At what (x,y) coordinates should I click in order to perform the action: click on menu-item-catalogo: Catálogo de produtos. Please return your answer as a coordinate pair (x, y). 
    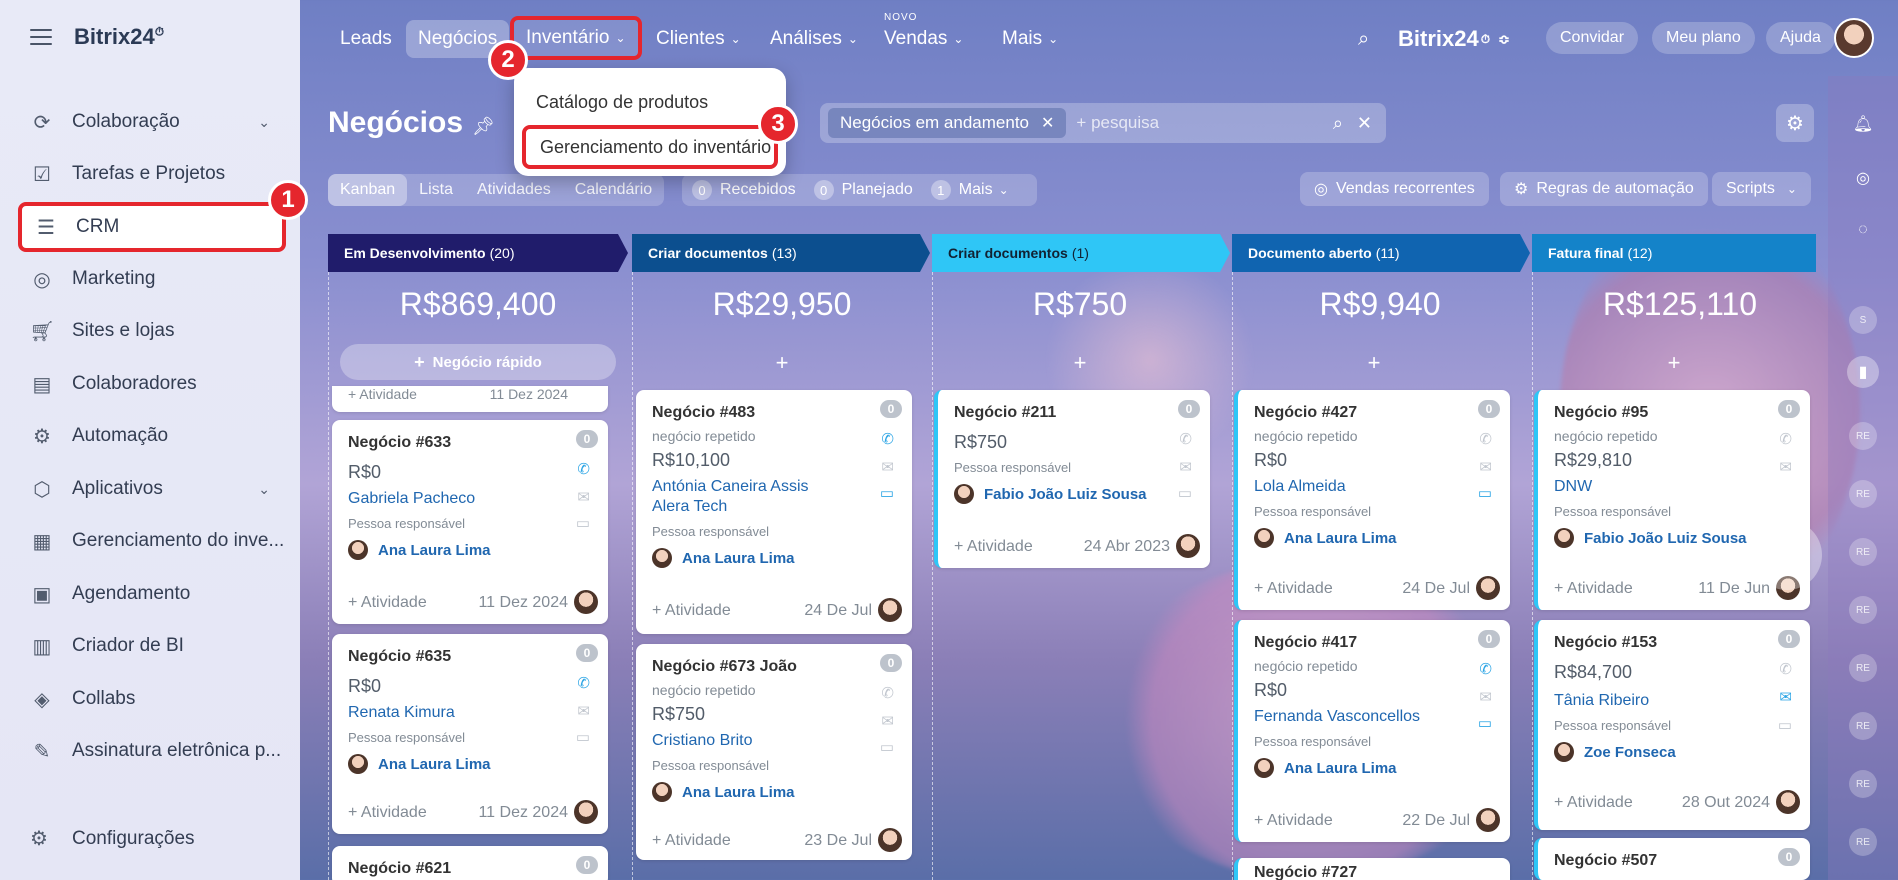
    Looking at the image, I should click on (622, 102).